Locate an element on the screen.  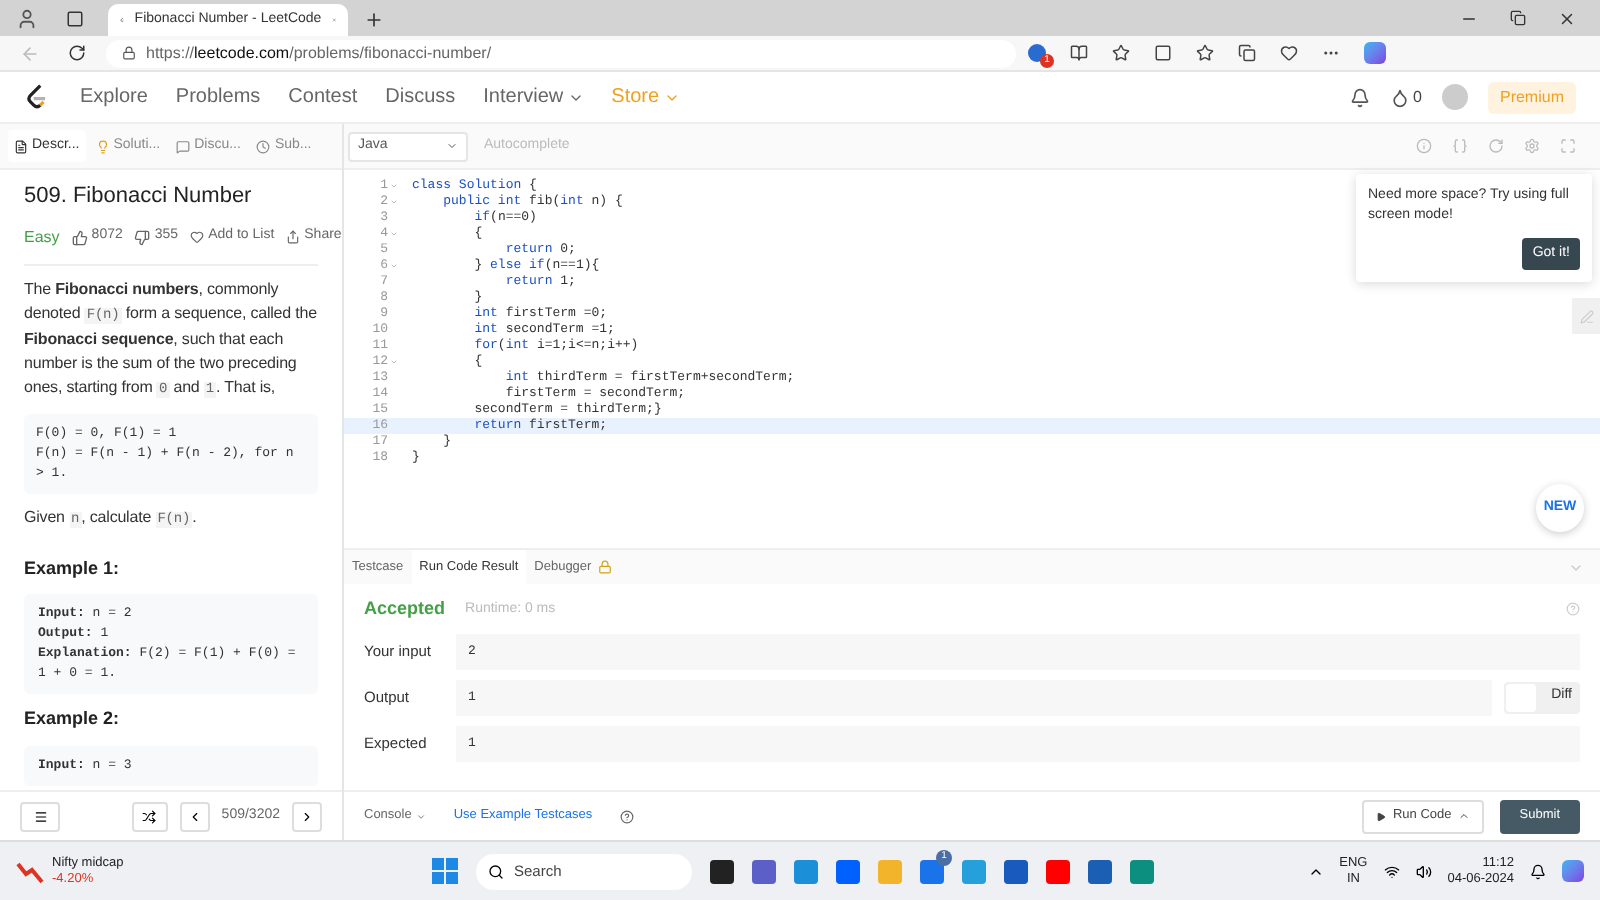
like-icon is located at coordinates (79, 237).